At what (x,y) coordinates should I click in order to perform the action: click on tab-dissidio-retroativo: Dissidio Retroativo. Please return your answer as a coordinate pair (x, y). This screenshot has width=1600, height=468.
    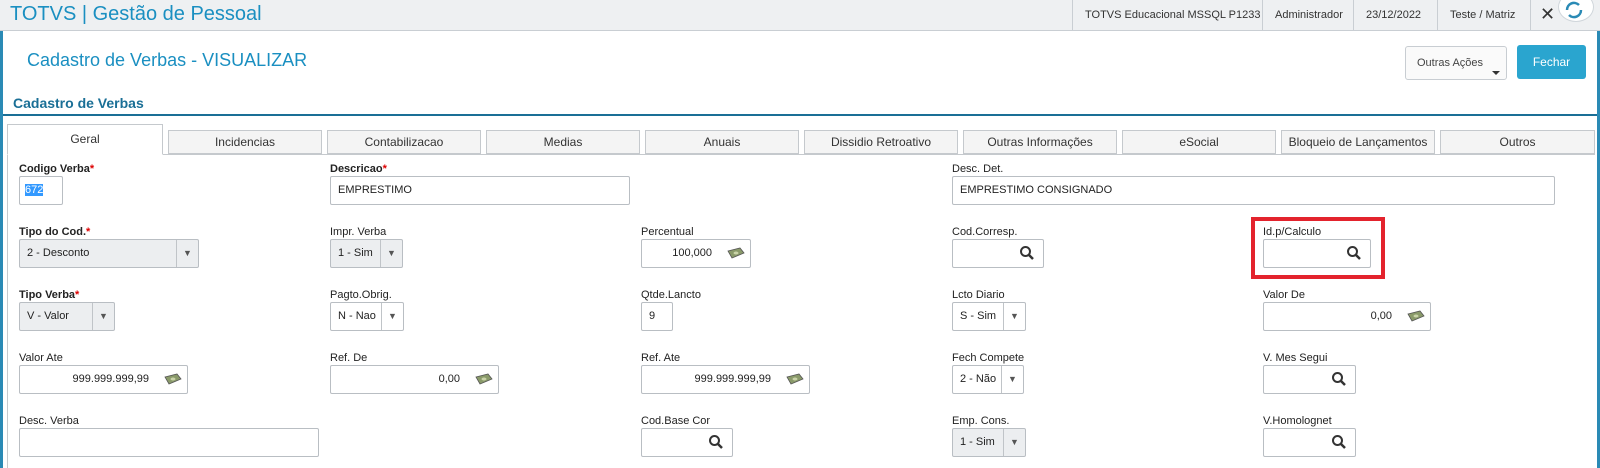
    Looking at the image, I should click on (881, 142).